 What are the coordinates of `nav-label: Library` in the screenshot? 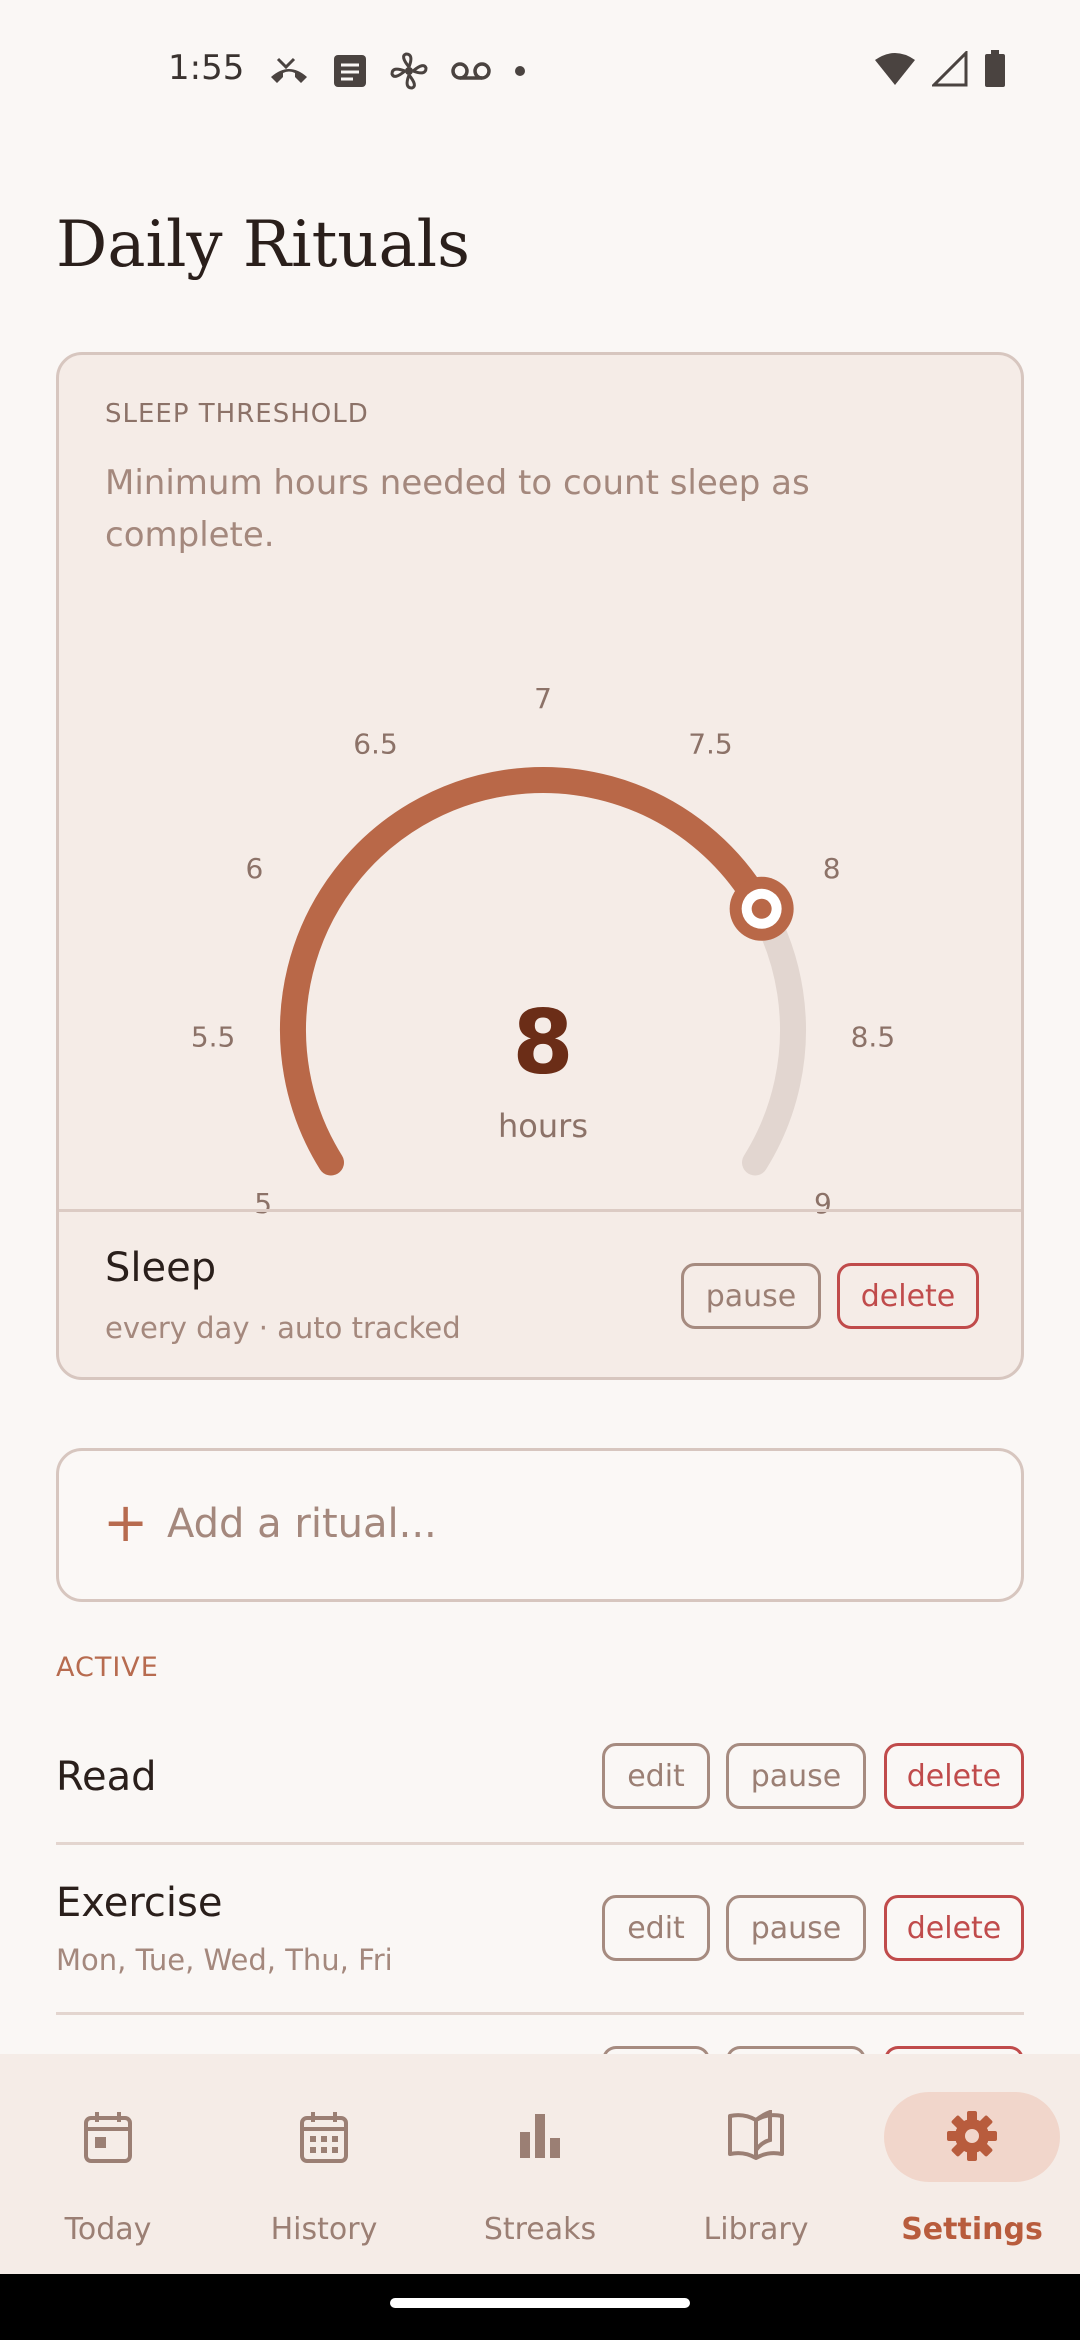 It's located at (756, 2229).